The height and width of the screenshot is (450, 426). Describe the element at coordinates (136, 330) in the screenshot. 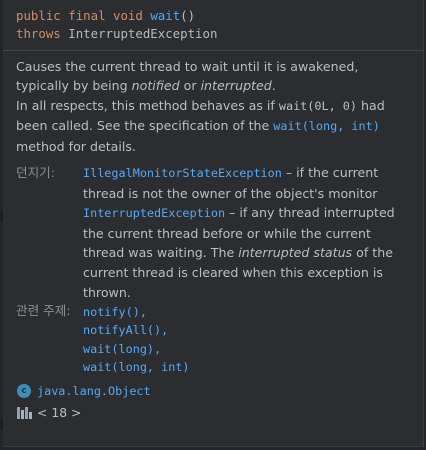

I see `see-also-notifyall-link: notifyAll(),` at that location.